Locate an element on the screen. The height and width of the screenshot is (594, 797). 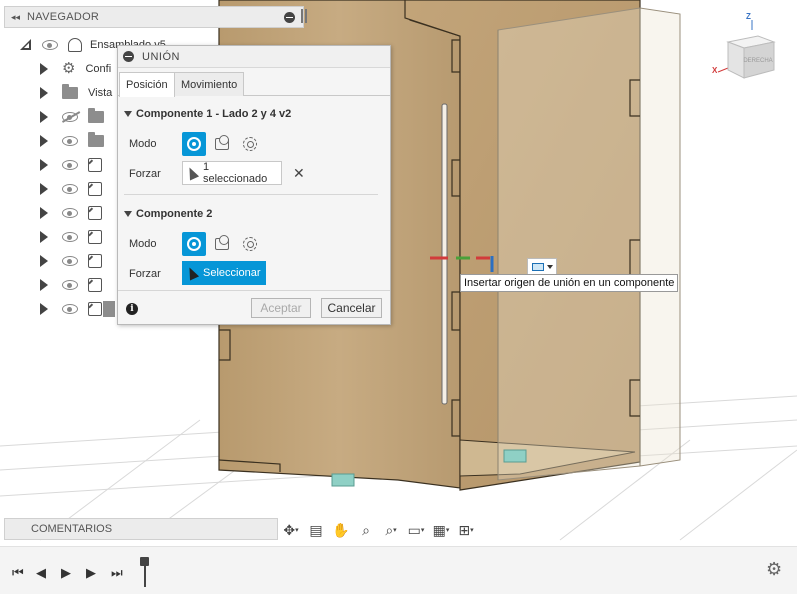
tree-row-named-views: Vista is located at coordinates (66, 93).